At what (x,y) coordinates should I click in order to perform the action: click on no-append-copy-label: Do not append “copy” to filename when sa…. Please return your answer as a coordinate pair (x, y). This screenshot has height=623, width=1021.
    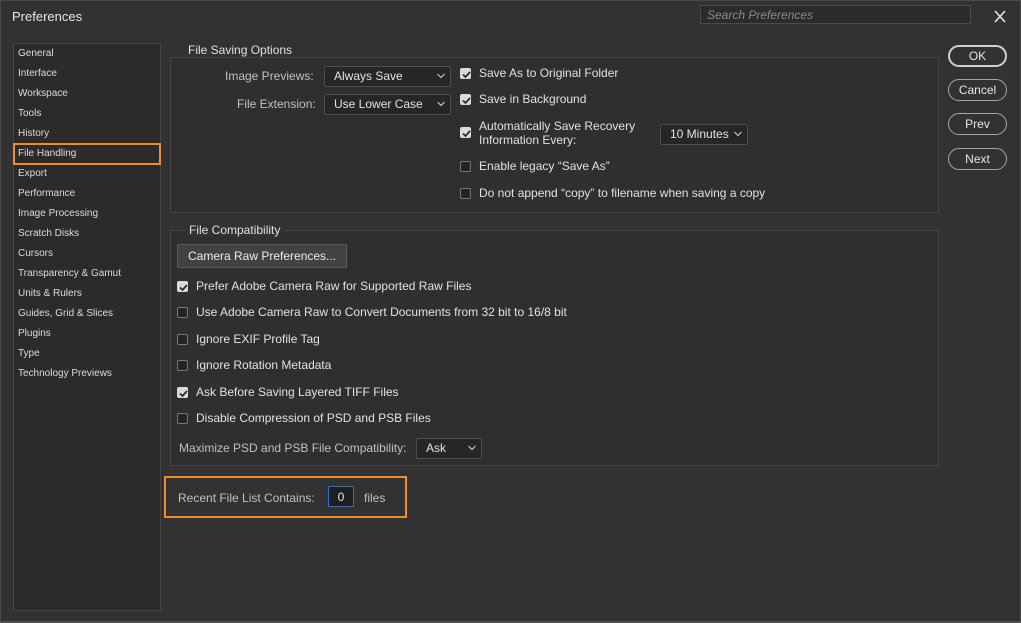
    Looking at the image, I should click on (622, 193).